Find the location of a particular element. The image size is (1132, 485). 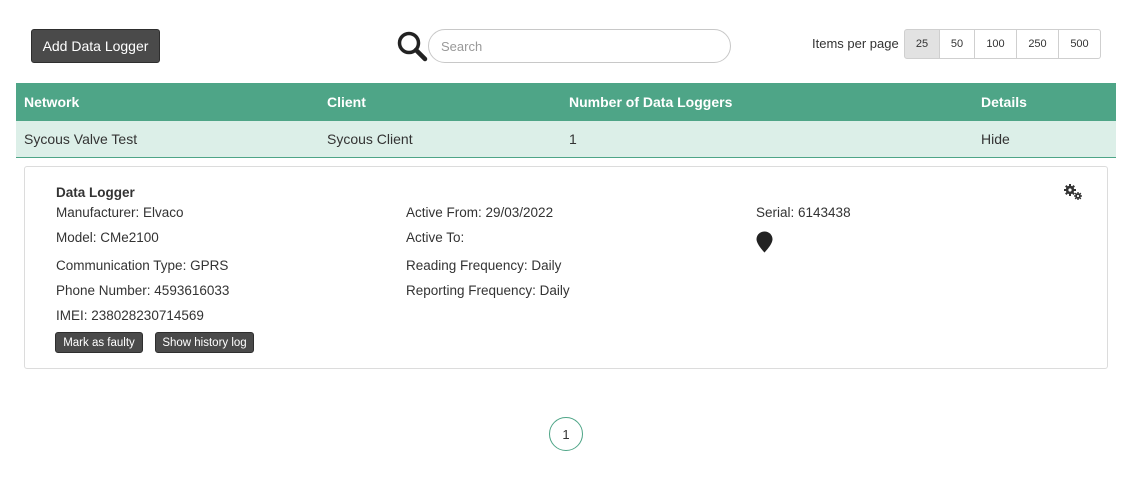

show-history-log-button: Show history log is located at coordinates (204, 342).